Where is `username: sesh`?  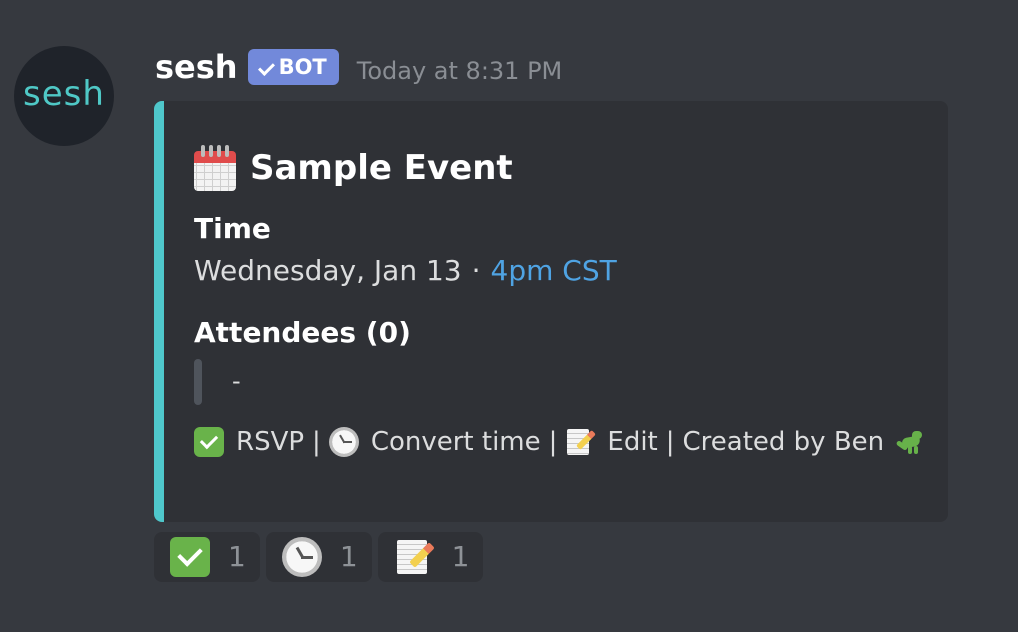
username: sesh is located at coordinates (196, 67).